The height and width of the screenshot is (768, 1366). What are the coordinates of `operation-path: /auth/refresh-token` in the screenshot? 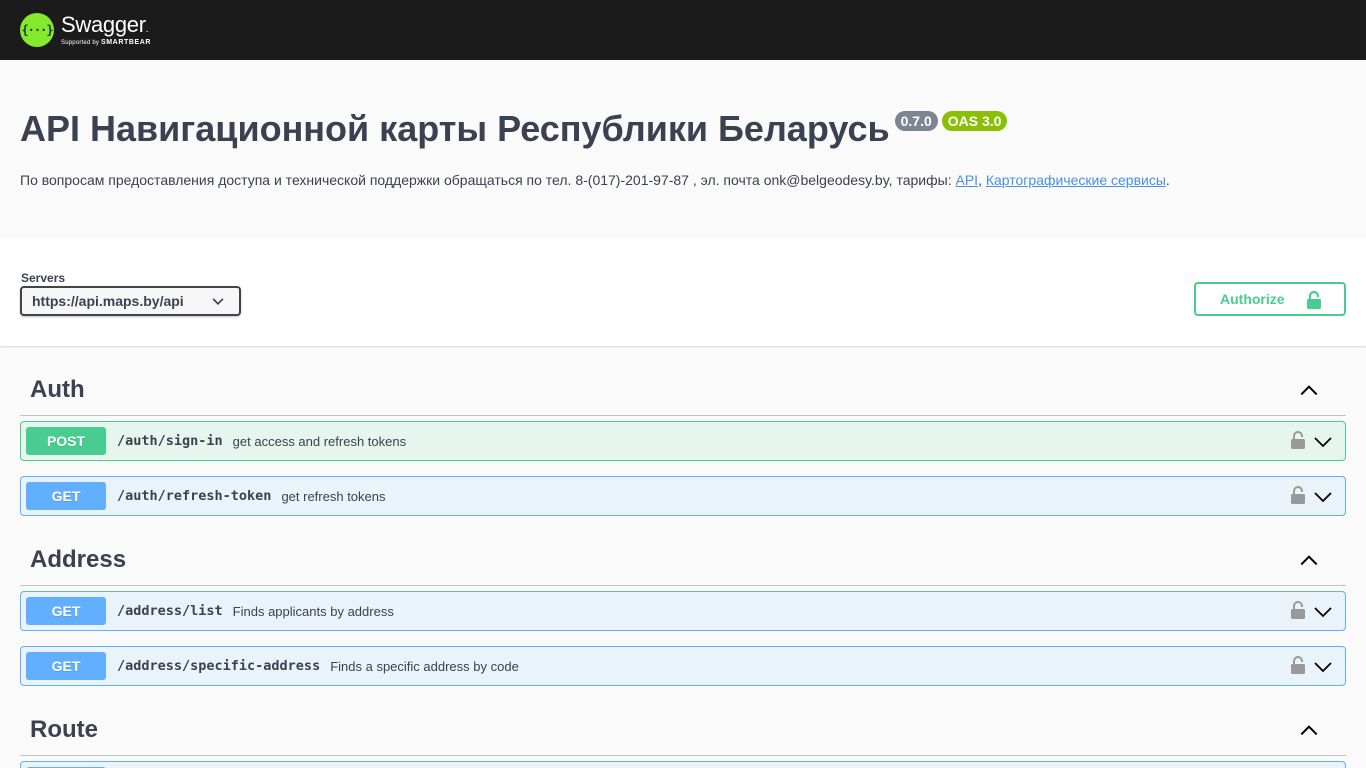 It's located at (194, 496).